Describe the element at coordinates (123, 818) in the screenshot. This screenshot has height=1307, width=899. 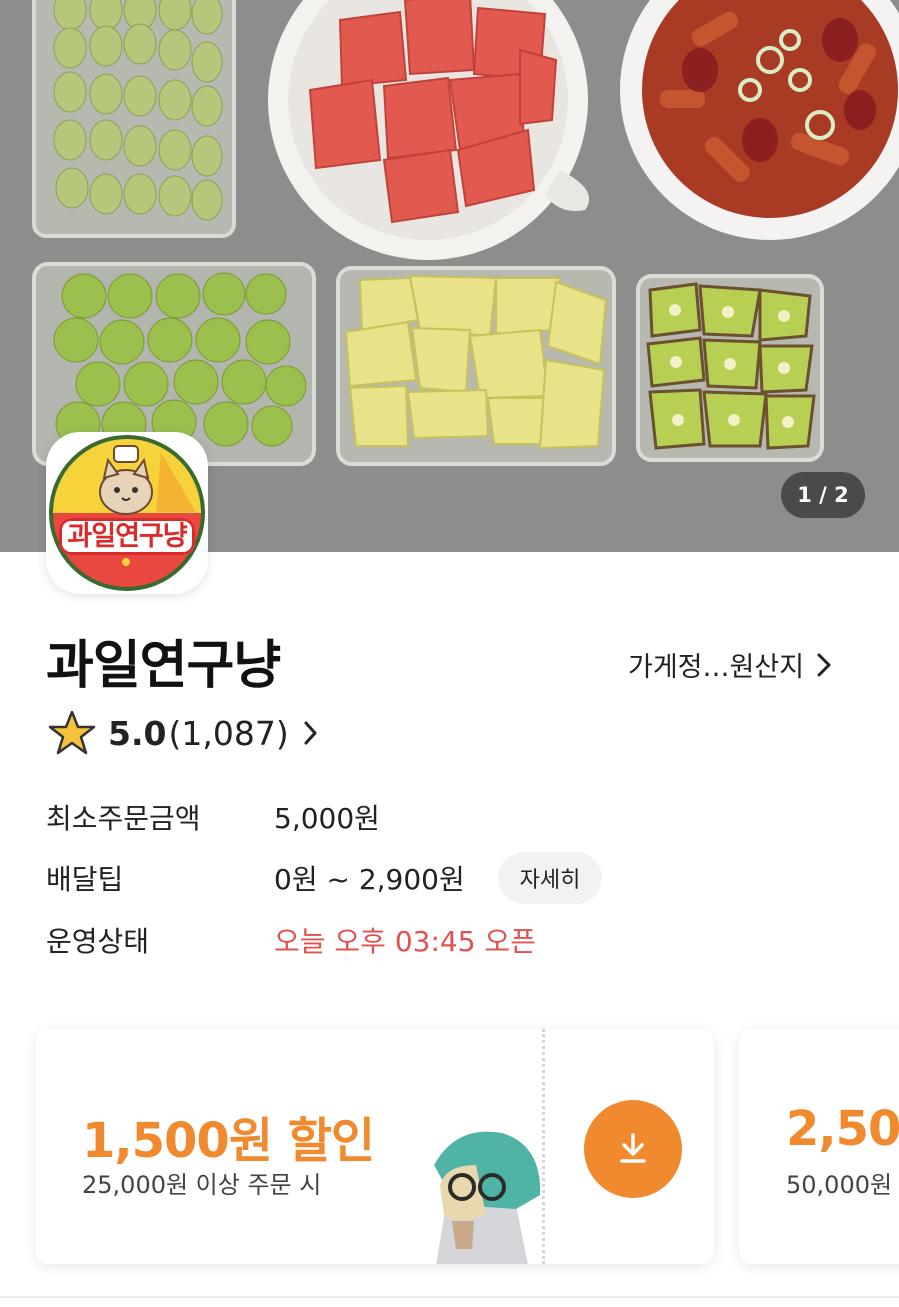
I see `min-order-label: 최소주문금액` at that location.